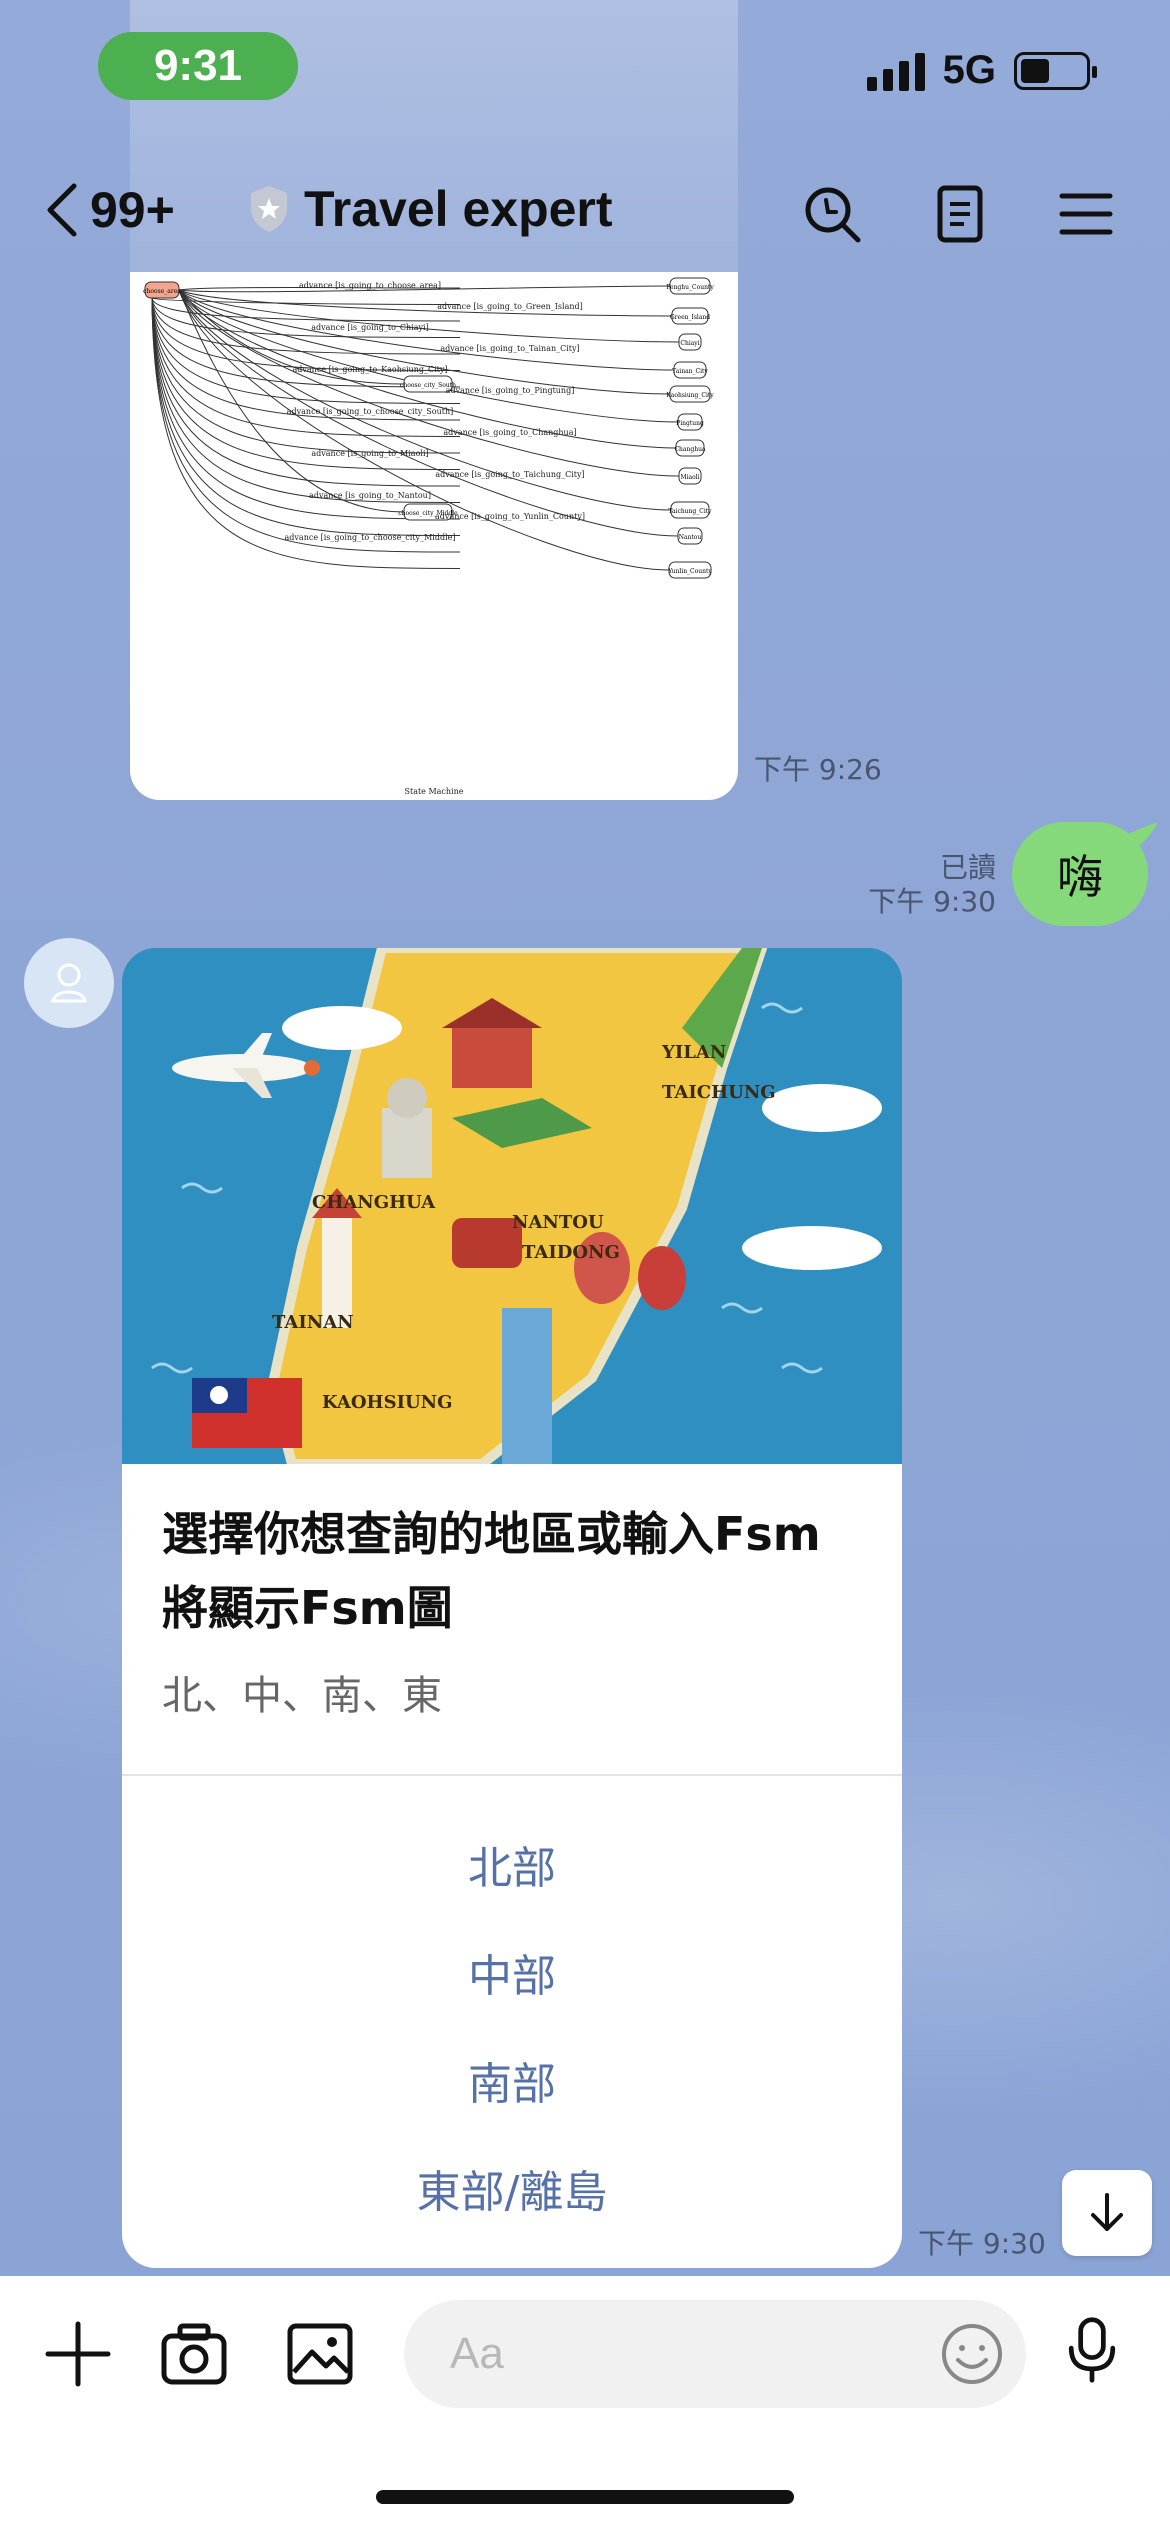  I want to click on diagram-node-label: Yunlin_County, so click(689, 571).